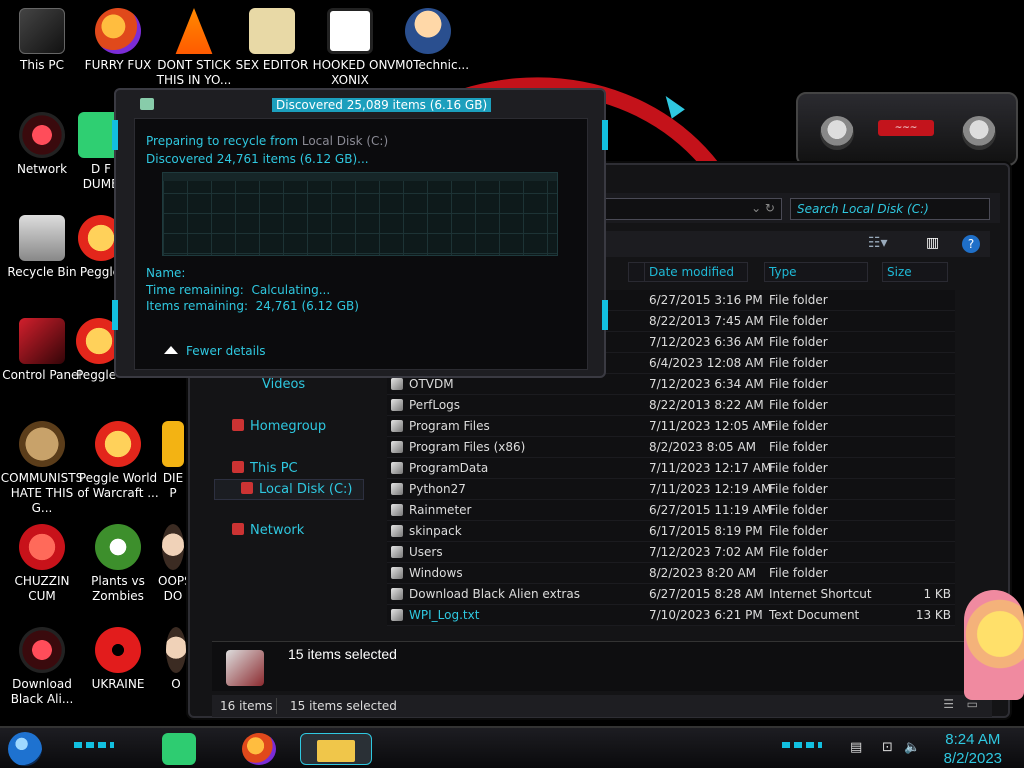 This screenshot has width=1024, height=768. I want to click on preview-pane-icon: ▥, so click(932, 243).